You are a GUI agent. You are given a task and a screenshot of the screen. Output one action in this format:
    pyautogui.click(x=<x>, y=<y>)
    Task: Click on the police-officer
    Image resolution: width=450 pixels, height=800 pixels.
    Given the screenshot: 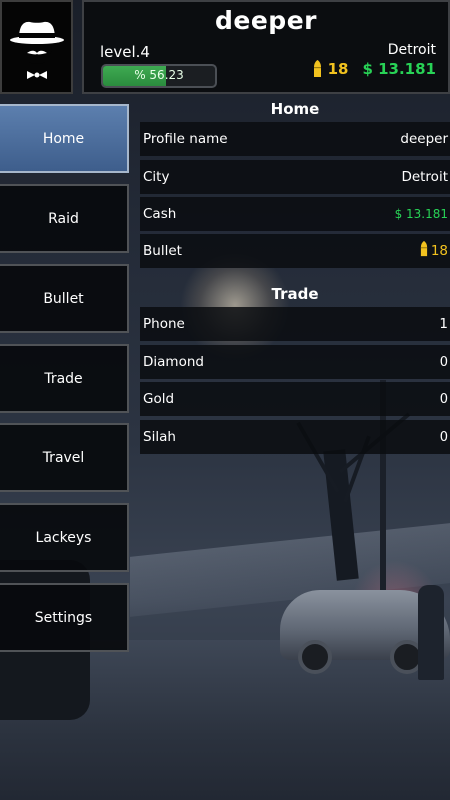 What is the action you would take?
    pyautogui.click(x=431, y=632)
    